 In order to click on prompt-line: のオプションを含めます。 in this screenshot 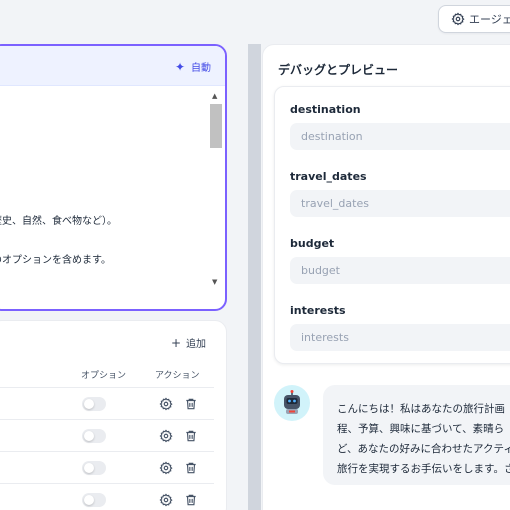, I will do `click(55, 260)`.